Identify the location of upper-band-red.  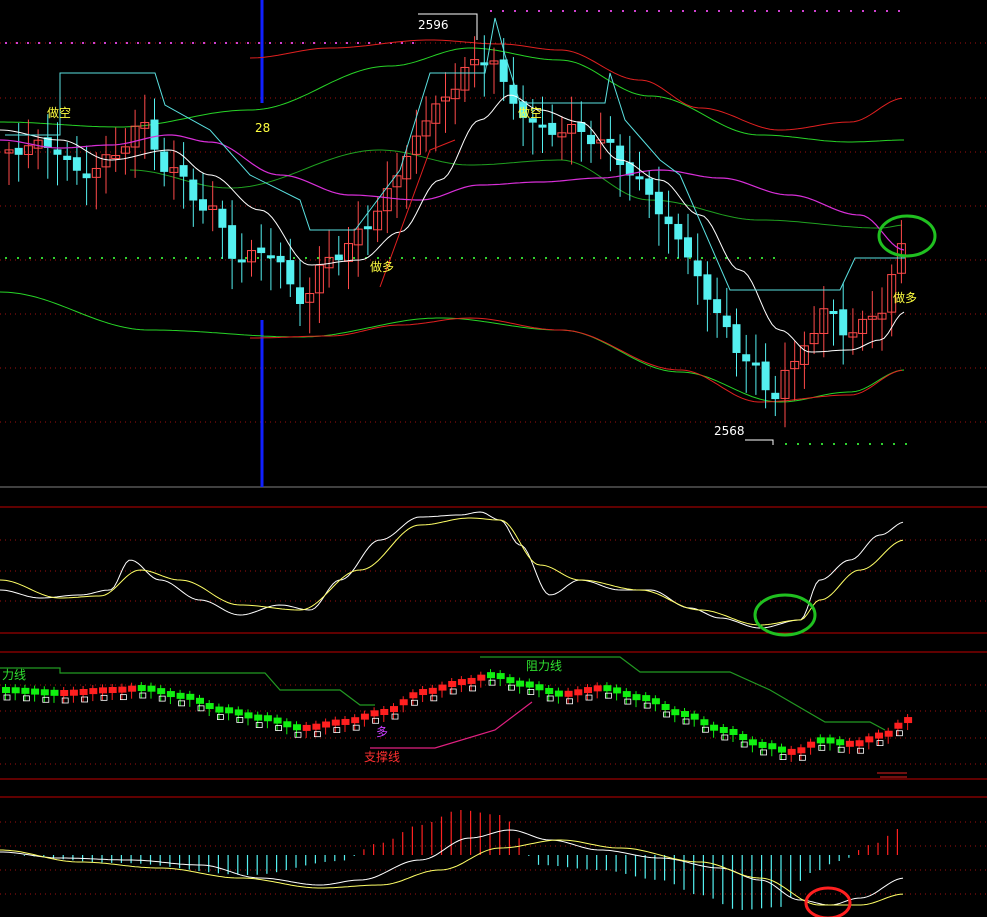
(576, 85).